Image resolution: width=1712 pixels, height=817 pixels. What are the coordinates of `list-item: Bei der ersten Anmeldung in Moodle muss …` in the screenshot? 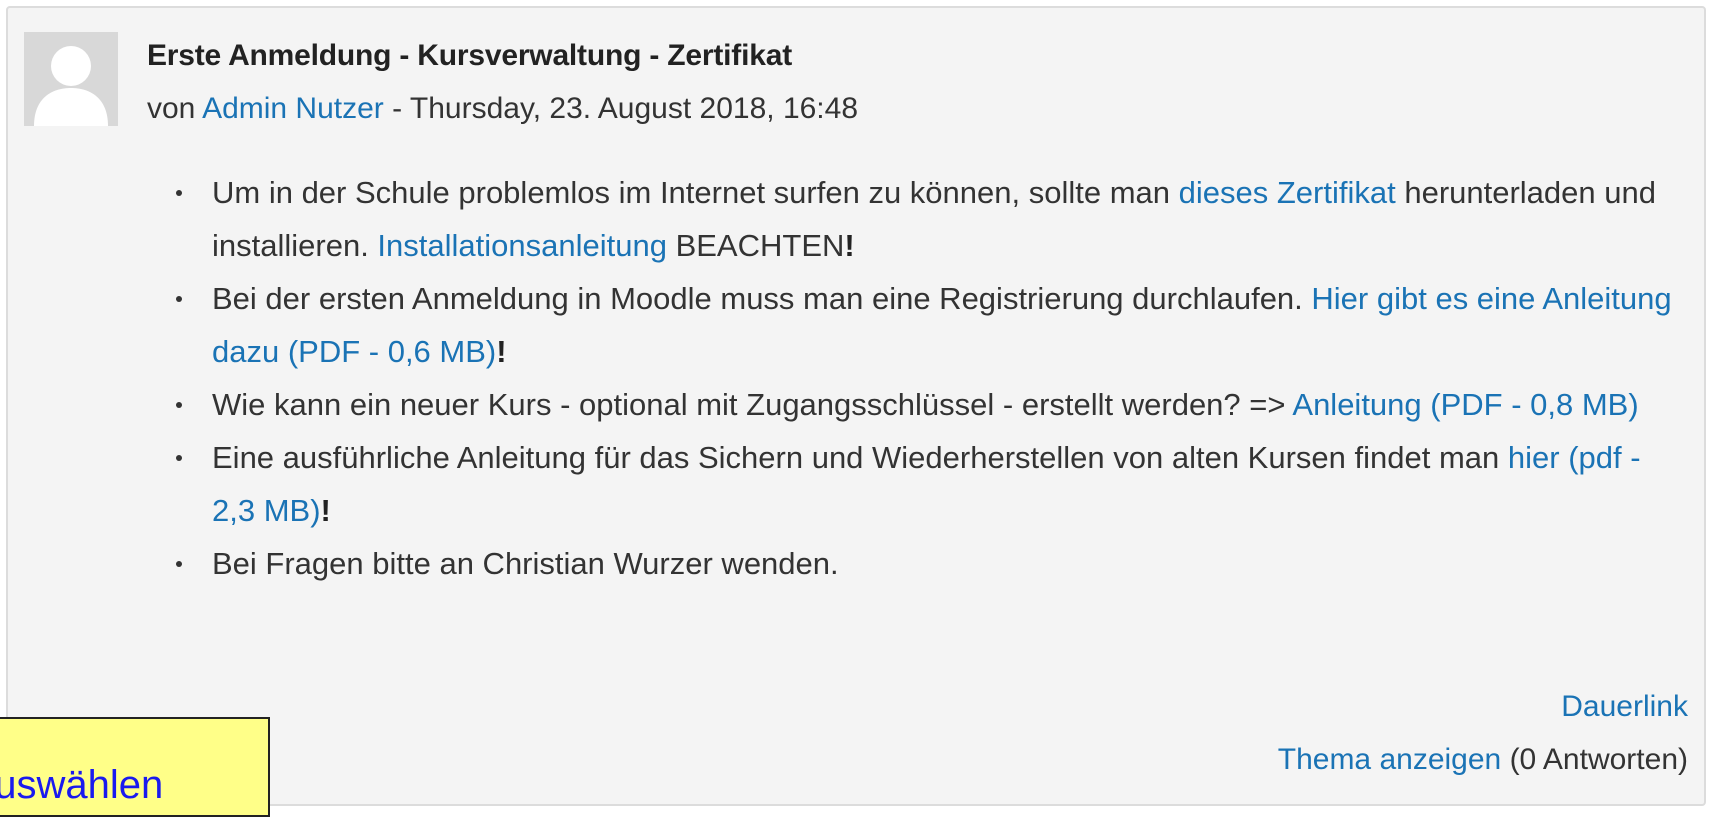 It's located at (932, 325).